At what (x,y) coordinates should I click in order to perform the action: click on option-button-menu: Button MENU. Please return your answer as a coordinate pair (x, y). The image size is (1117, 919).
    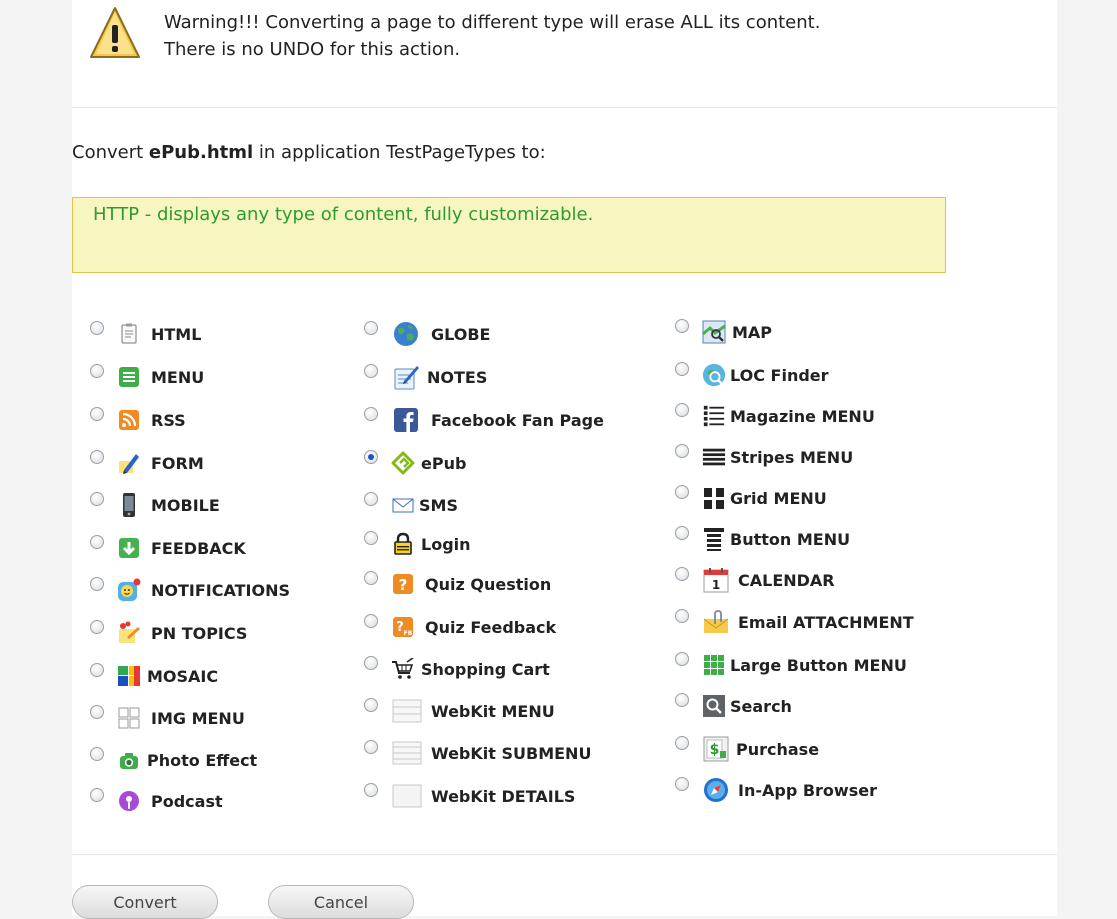
    Looking at the image, I should click on (762, 539).